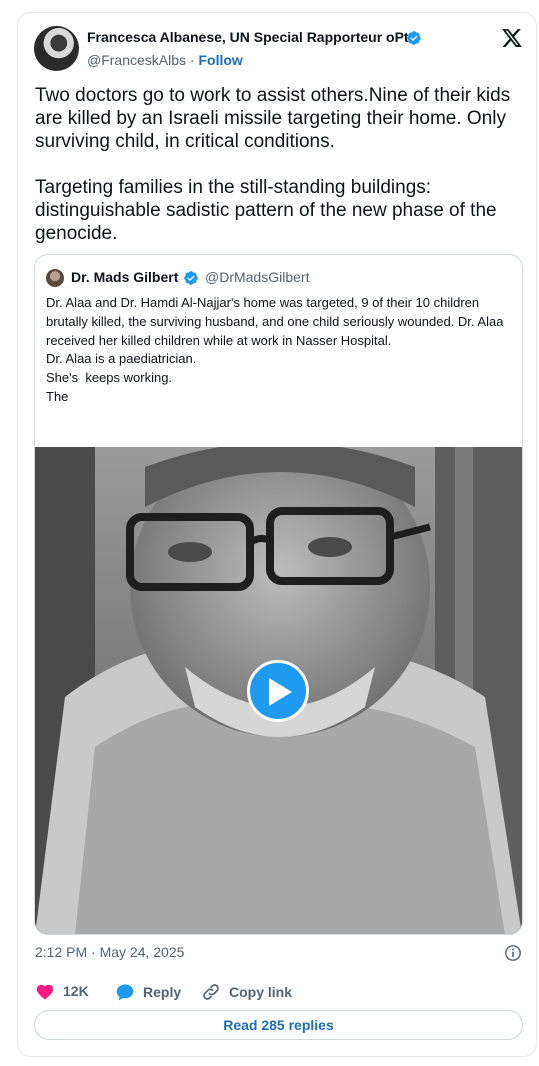 Image resolution: width=539 pixels, height=1066 pixels. I want to click on play-icon, so click(280, 692).